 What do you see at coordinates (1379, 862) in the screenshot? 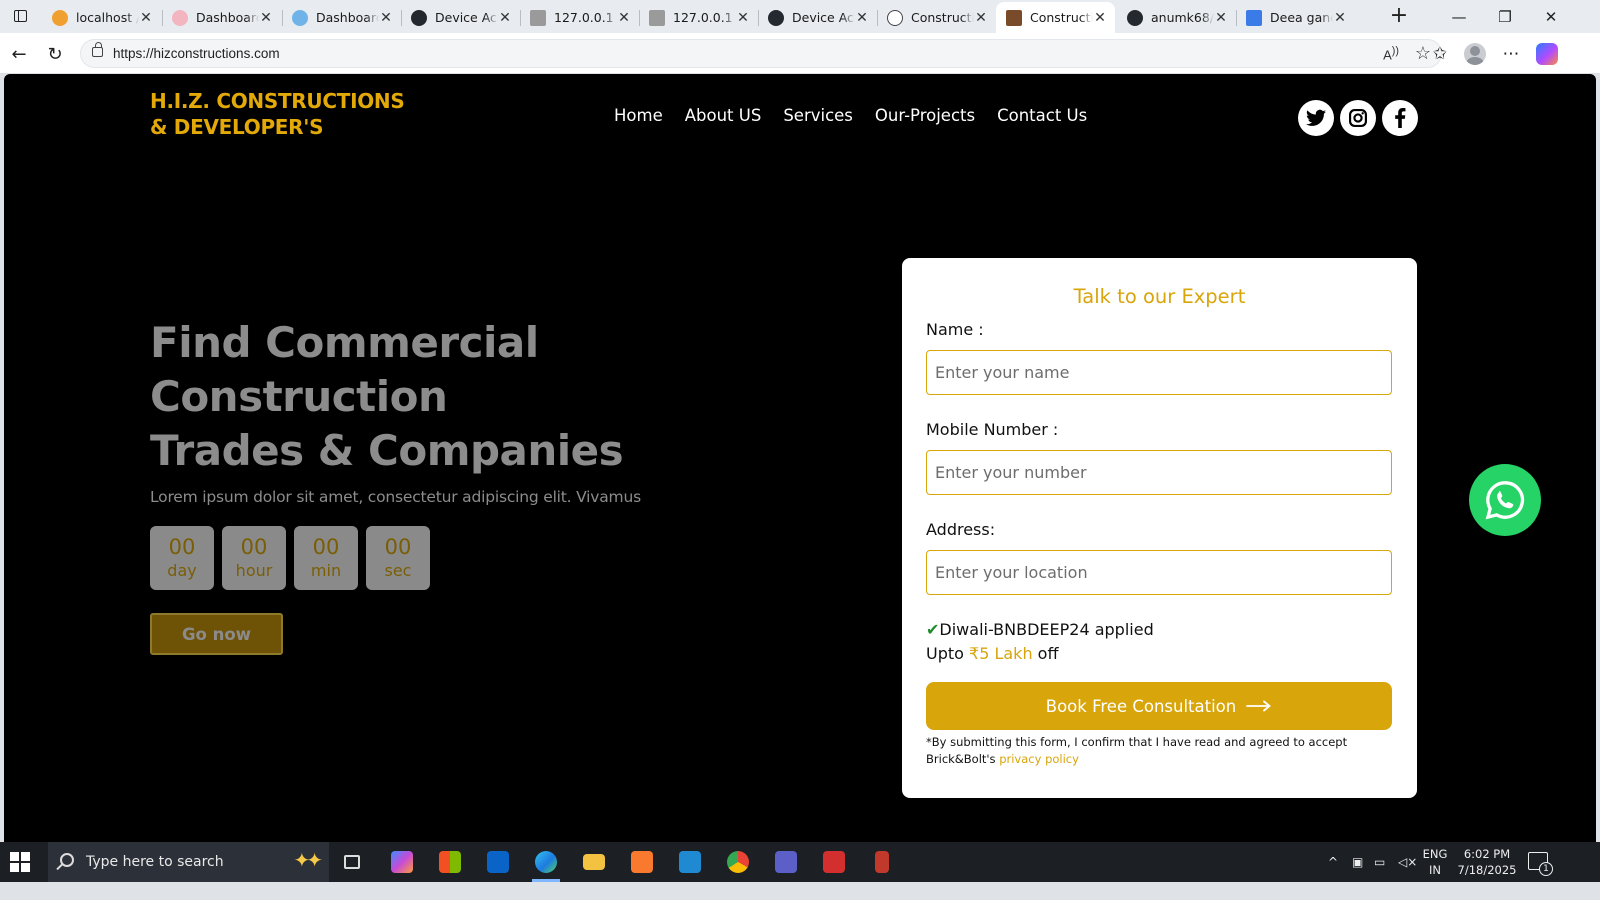
I see `network-icon: ▭` at bounding box center [1379, 862].